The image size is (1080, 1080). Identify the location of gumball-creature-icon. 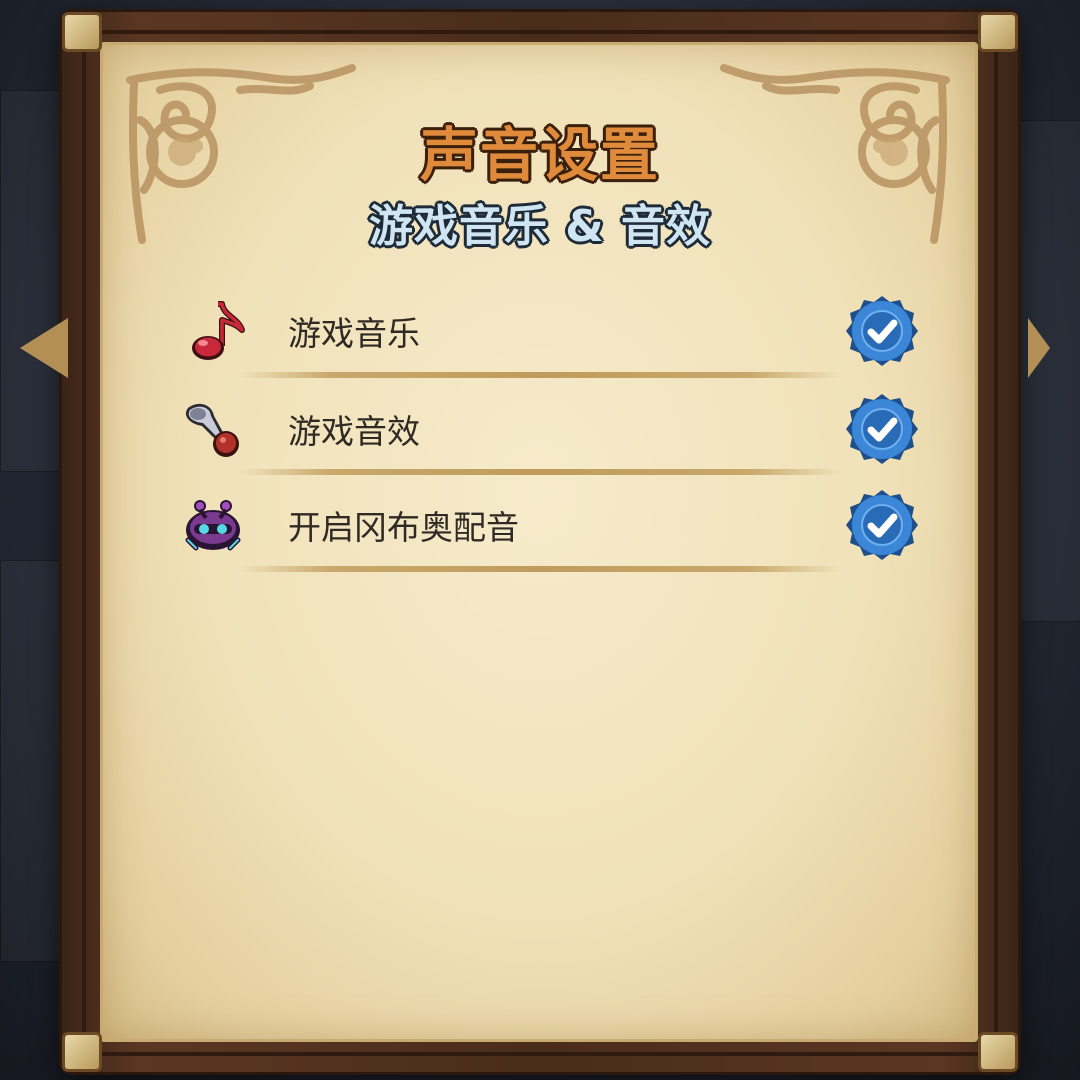
(213, 525).